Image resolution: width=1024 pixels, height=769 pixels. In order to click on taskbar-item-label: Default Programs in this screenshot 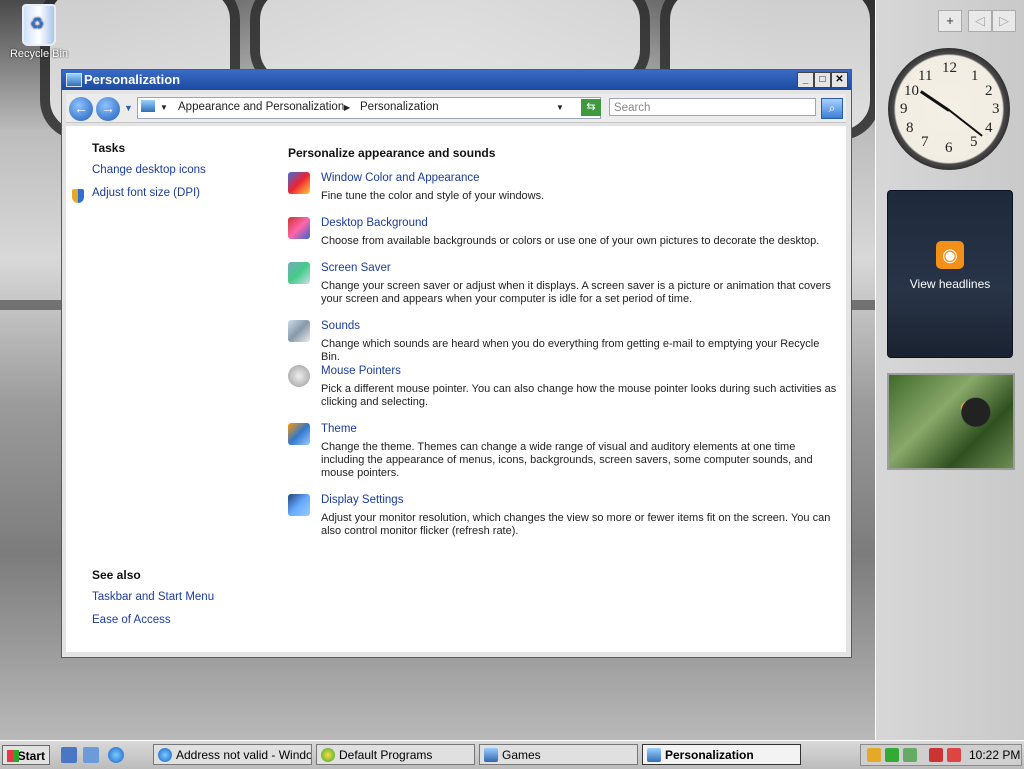, I will do `click(386, 755)`.